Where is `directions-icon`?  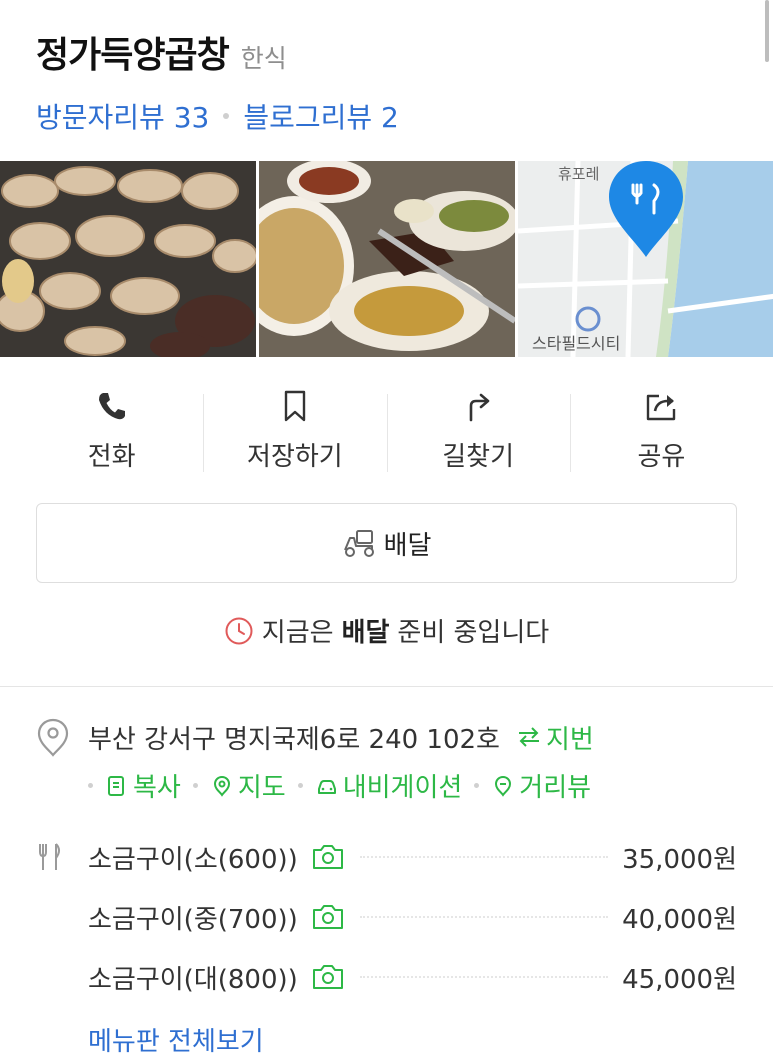 directions-icon is located at coordinates (479, 407).